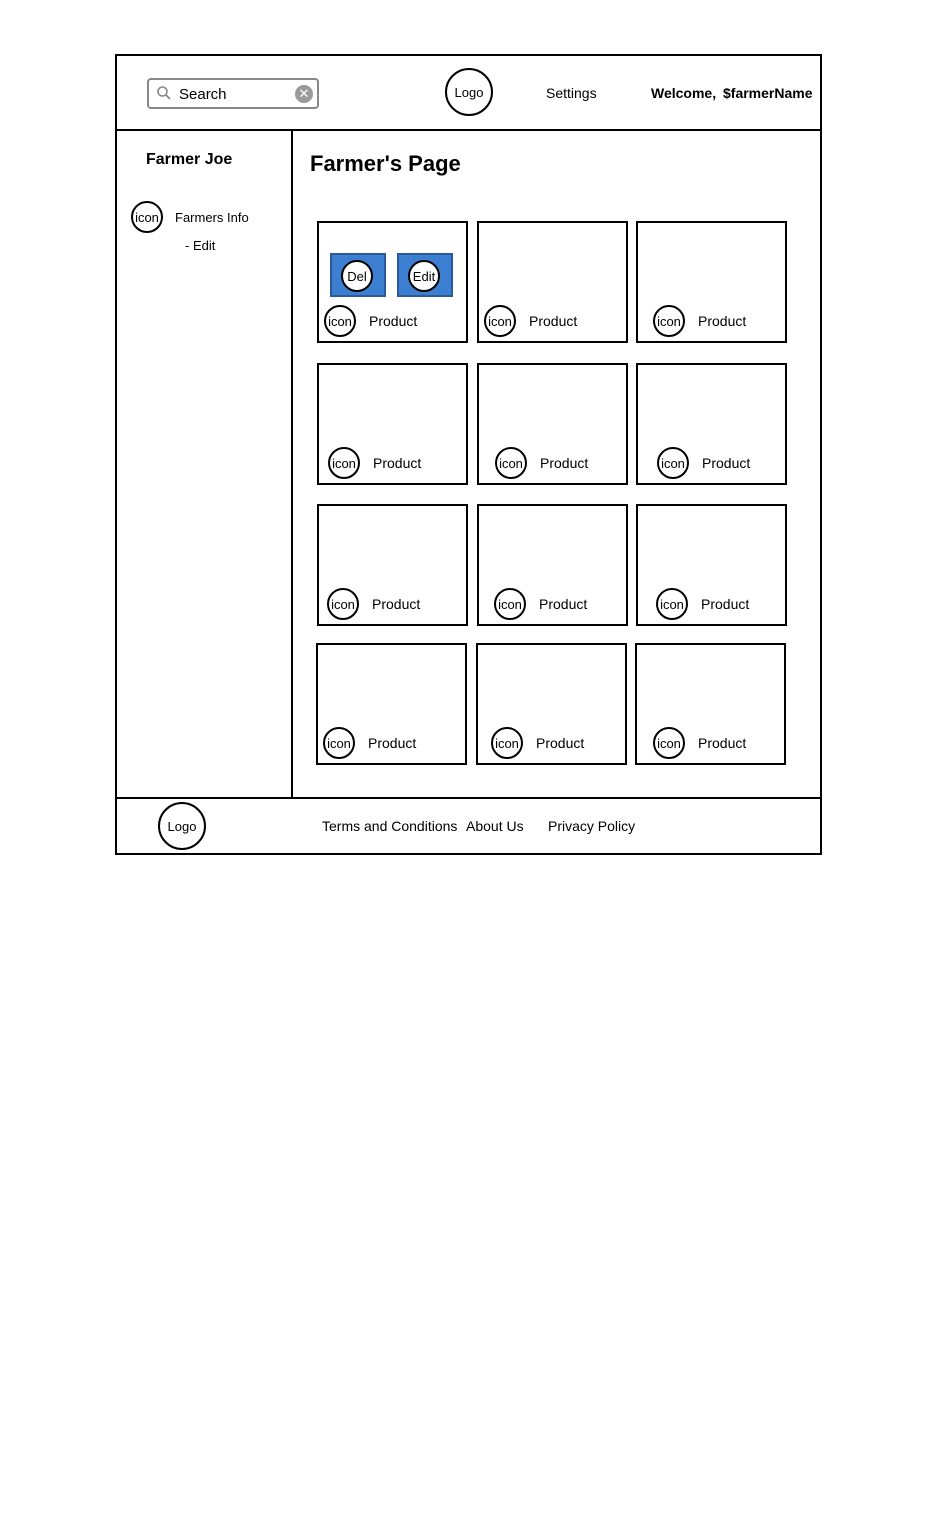 This screenshot has height=1523, width=949. What do you see at coordinates (233, 93) in the screenshot?
I see `search-input: Search ✕` at bounding box center [233, 93].